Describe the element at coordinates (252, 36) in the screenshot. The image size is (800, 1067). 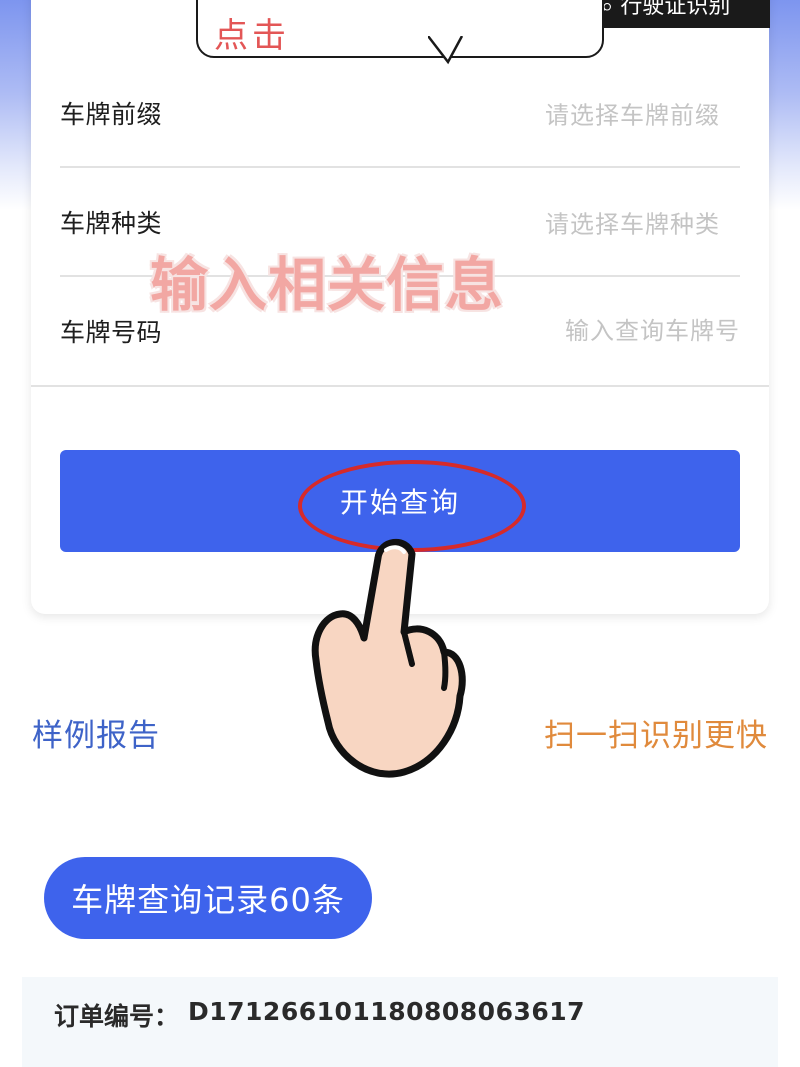
I see `tap-hint-text: 点击` at that location.